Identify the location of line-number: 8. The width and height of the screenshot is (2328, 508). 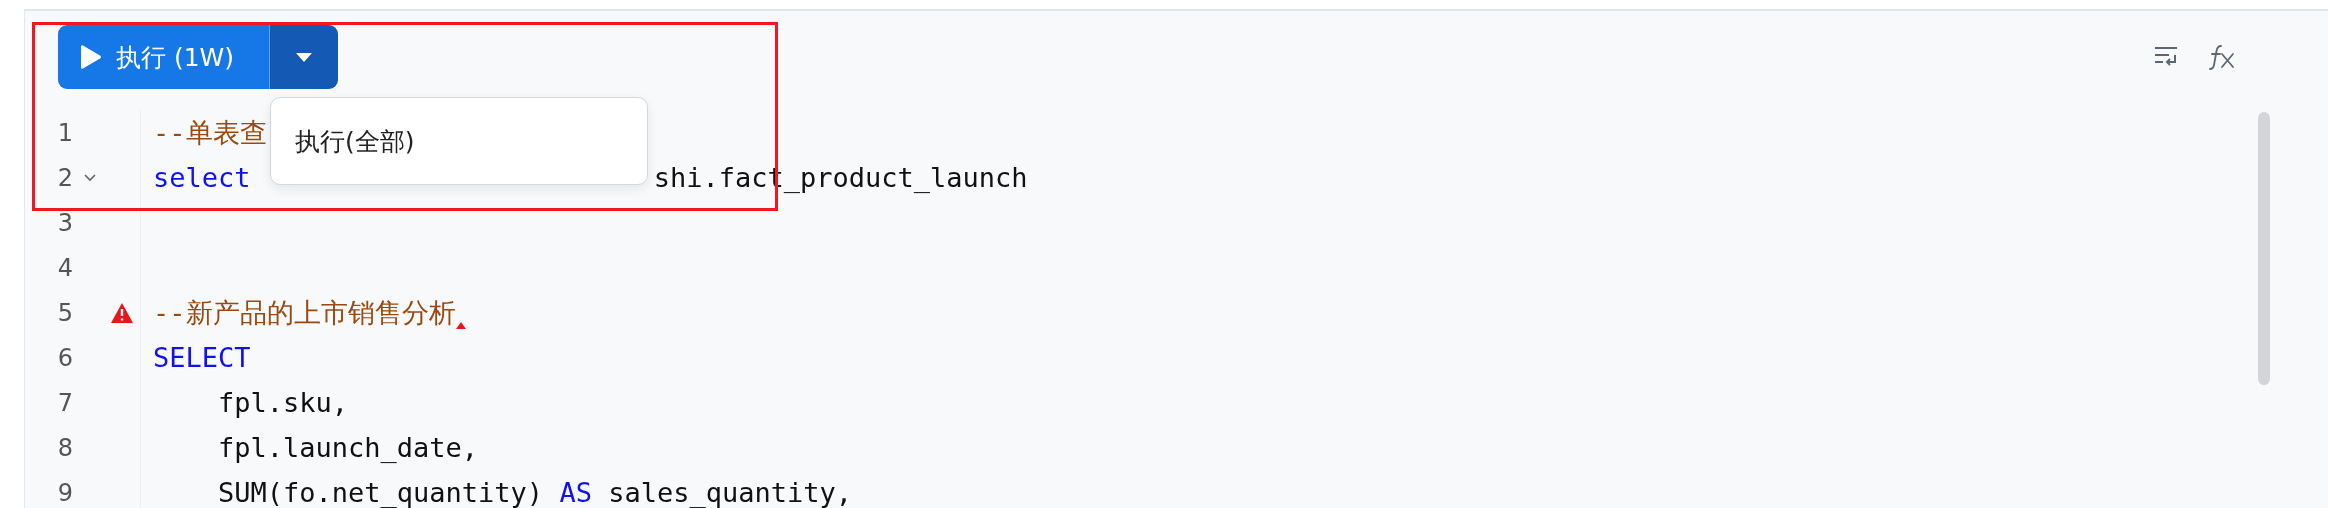
(64, 447).